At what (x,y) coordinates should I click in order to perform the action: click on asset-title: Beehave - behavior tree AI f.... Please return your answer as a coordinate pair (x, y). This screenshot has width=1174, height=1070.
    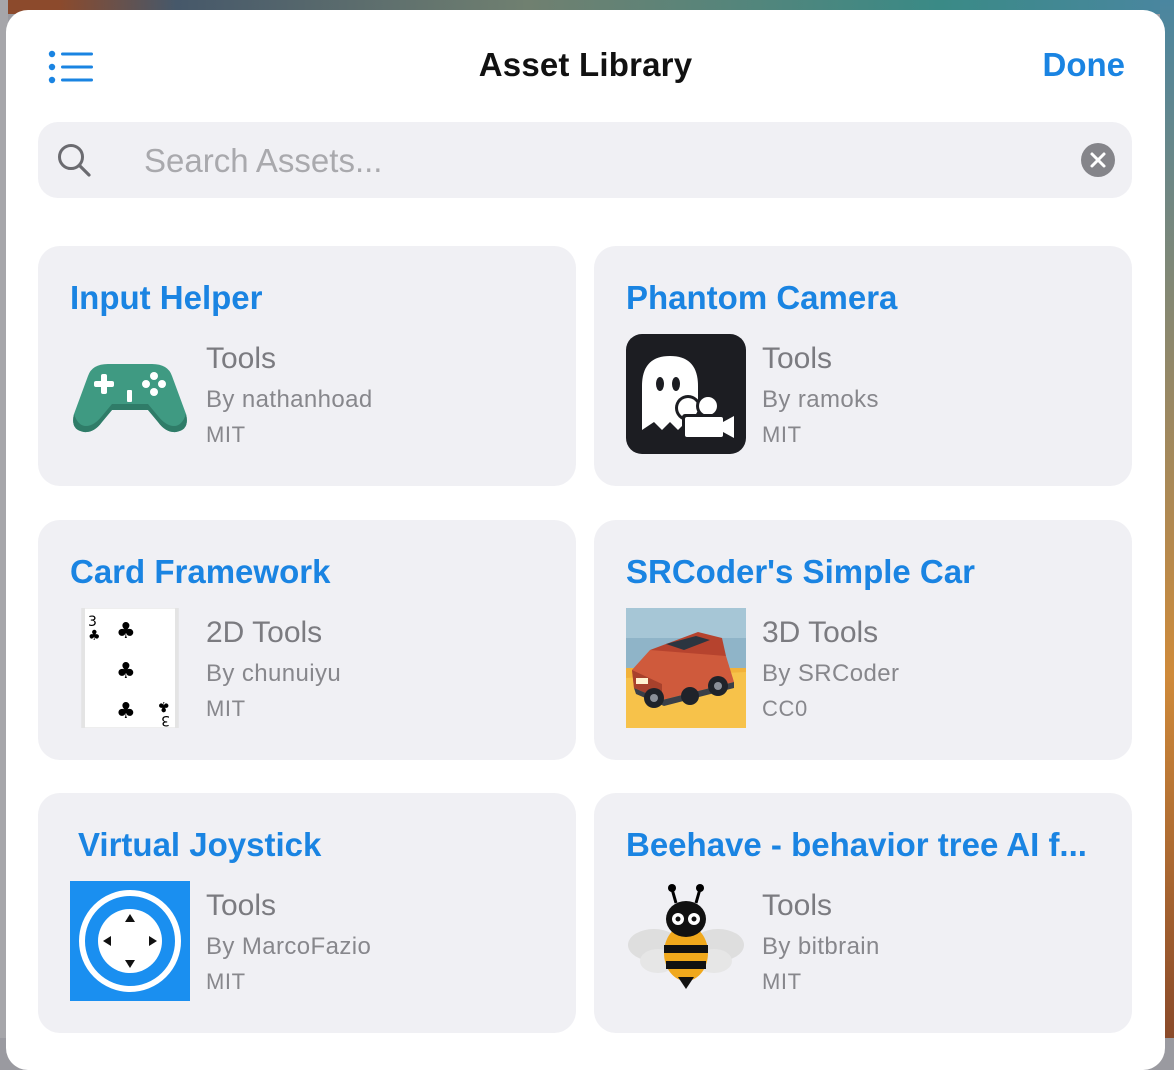
    Looking at the image, I should click on (864, 845).